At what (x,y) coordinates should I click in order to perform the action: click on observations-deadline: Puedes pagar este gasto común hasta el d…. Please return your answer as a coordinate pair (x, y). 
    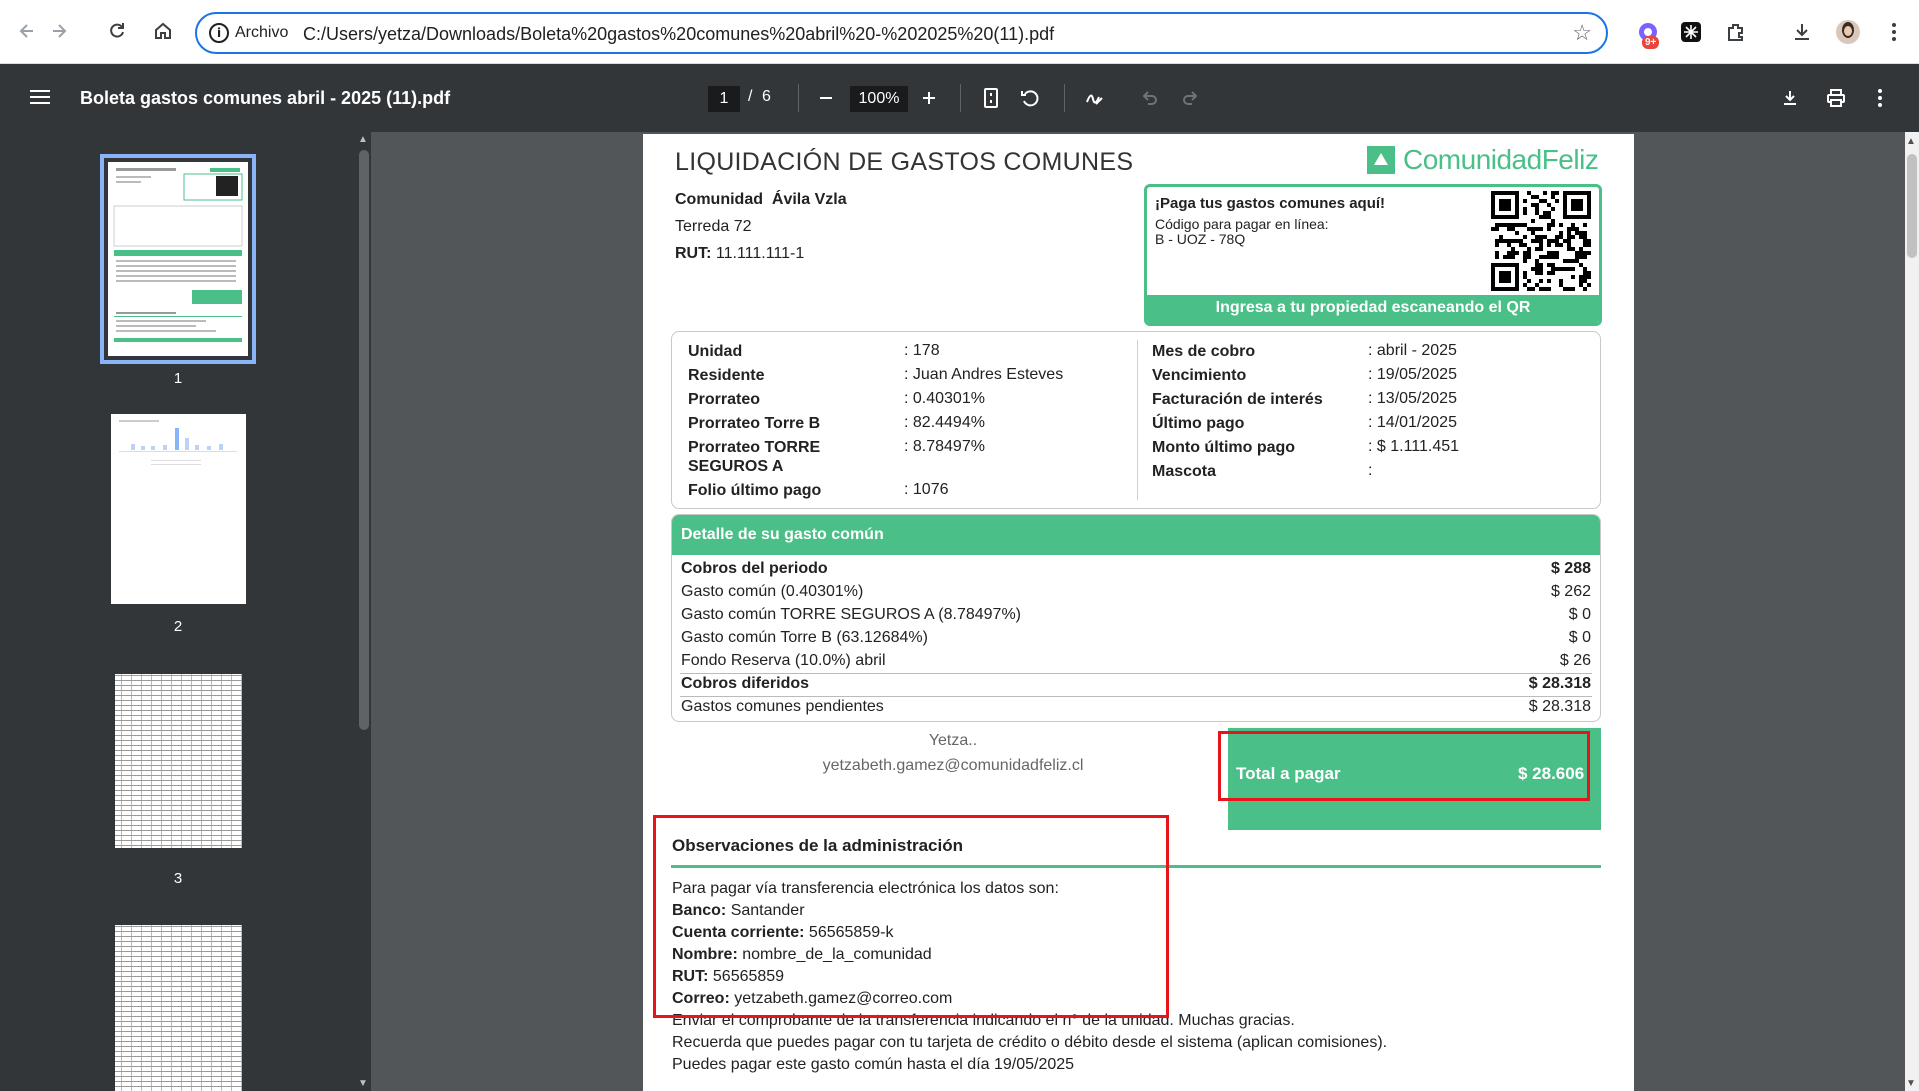
    Looking at the image, I should click on (873, 1064).